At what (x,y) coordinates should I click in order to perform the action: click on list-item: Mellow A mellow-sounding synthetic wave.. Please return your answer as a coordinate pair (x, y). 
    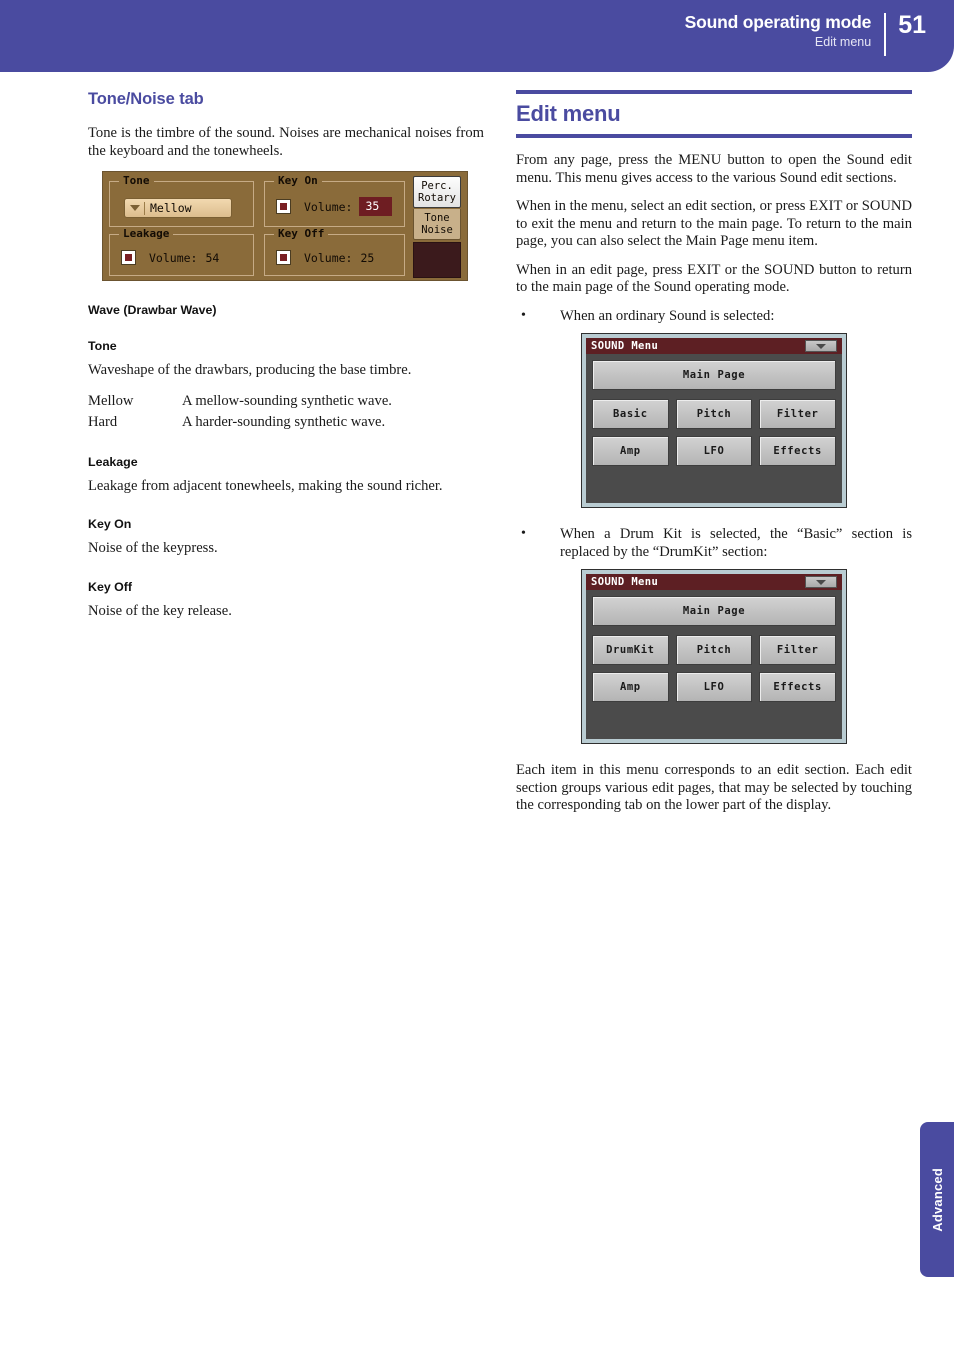
    Looking at the image, I should click on (286, 401).